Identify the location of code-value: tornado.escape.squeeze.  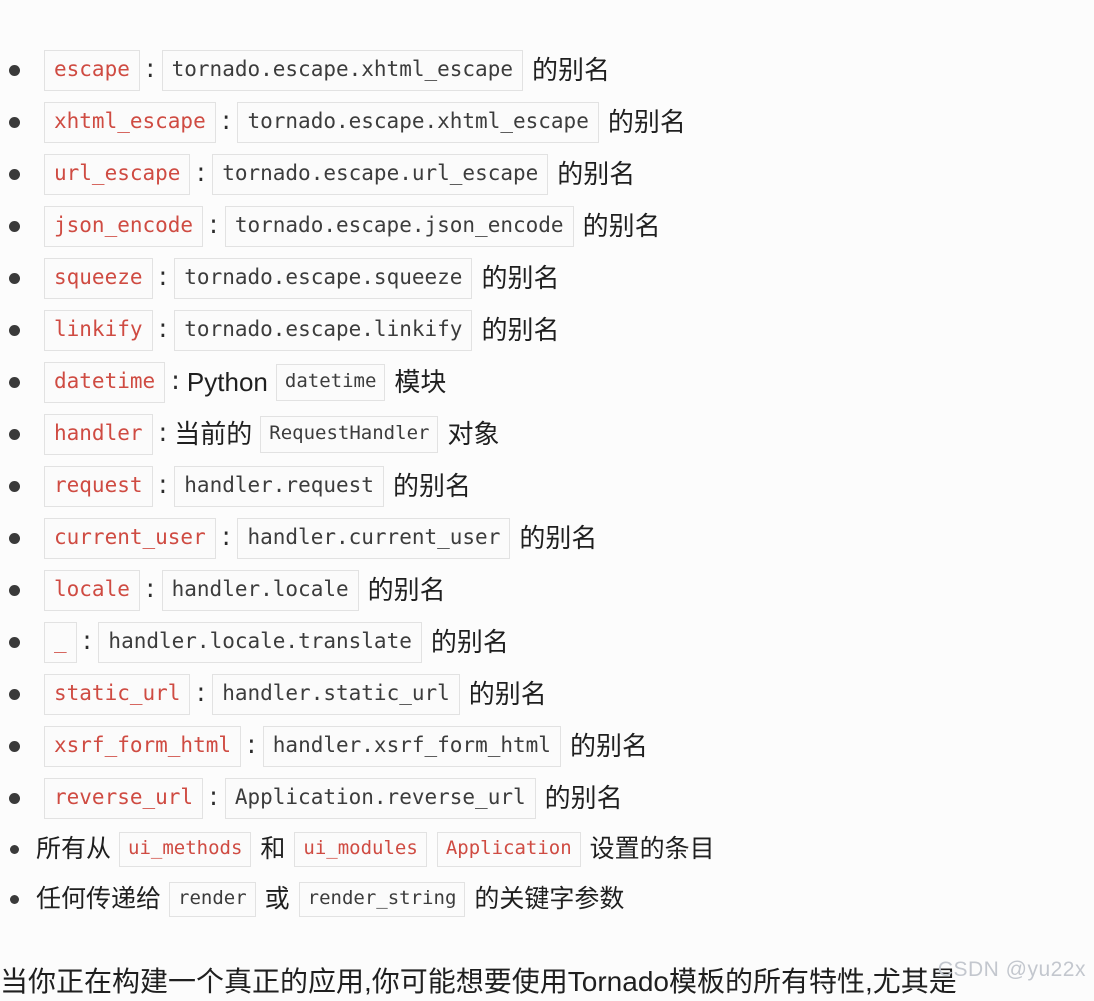
(323, 278).